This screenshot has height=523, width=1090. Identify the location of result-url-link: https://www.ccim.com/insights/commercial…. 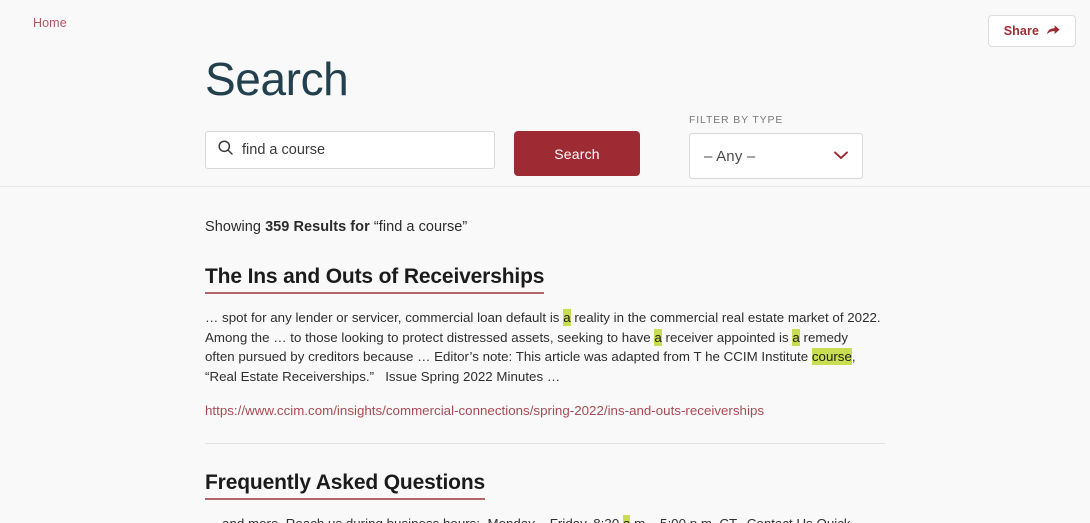
(484, 410).